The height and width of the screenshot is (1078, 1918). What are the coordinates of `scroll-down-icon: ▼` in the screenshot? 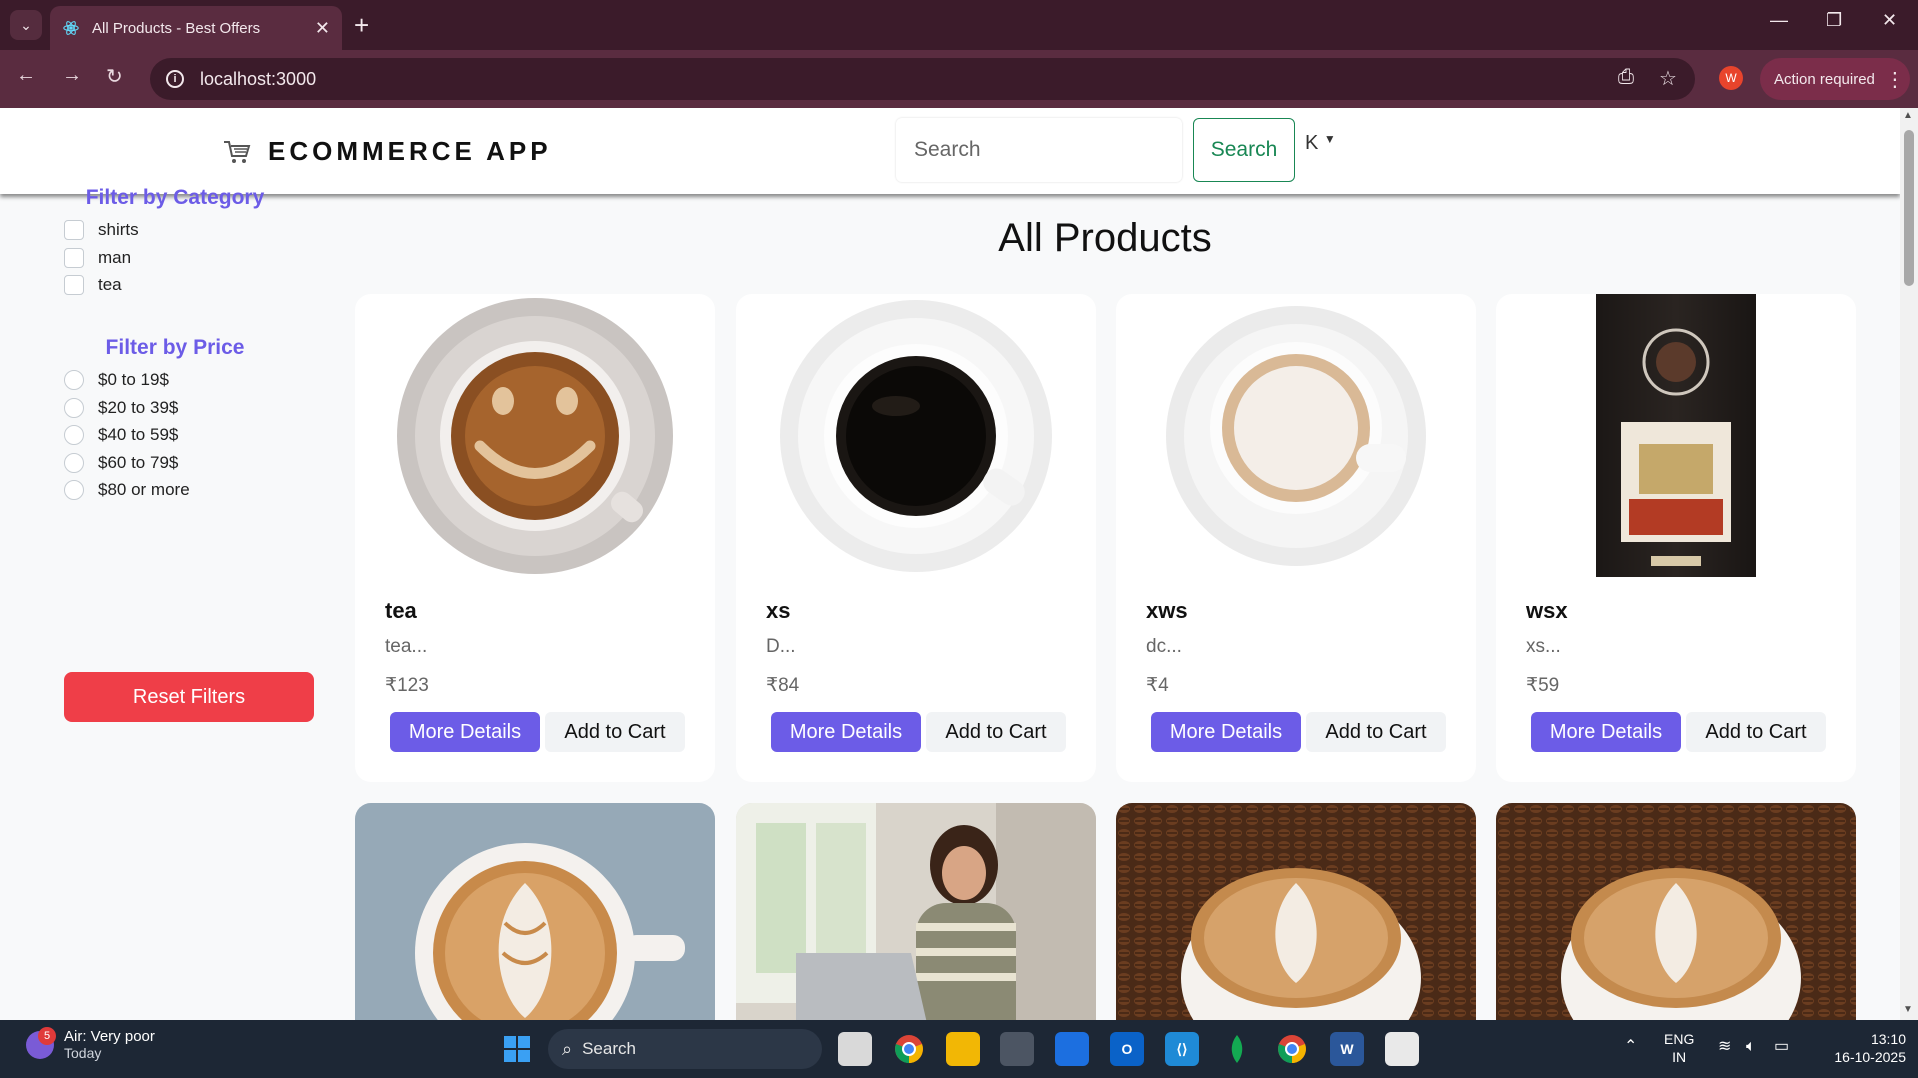 It's located at (1908, 1009).